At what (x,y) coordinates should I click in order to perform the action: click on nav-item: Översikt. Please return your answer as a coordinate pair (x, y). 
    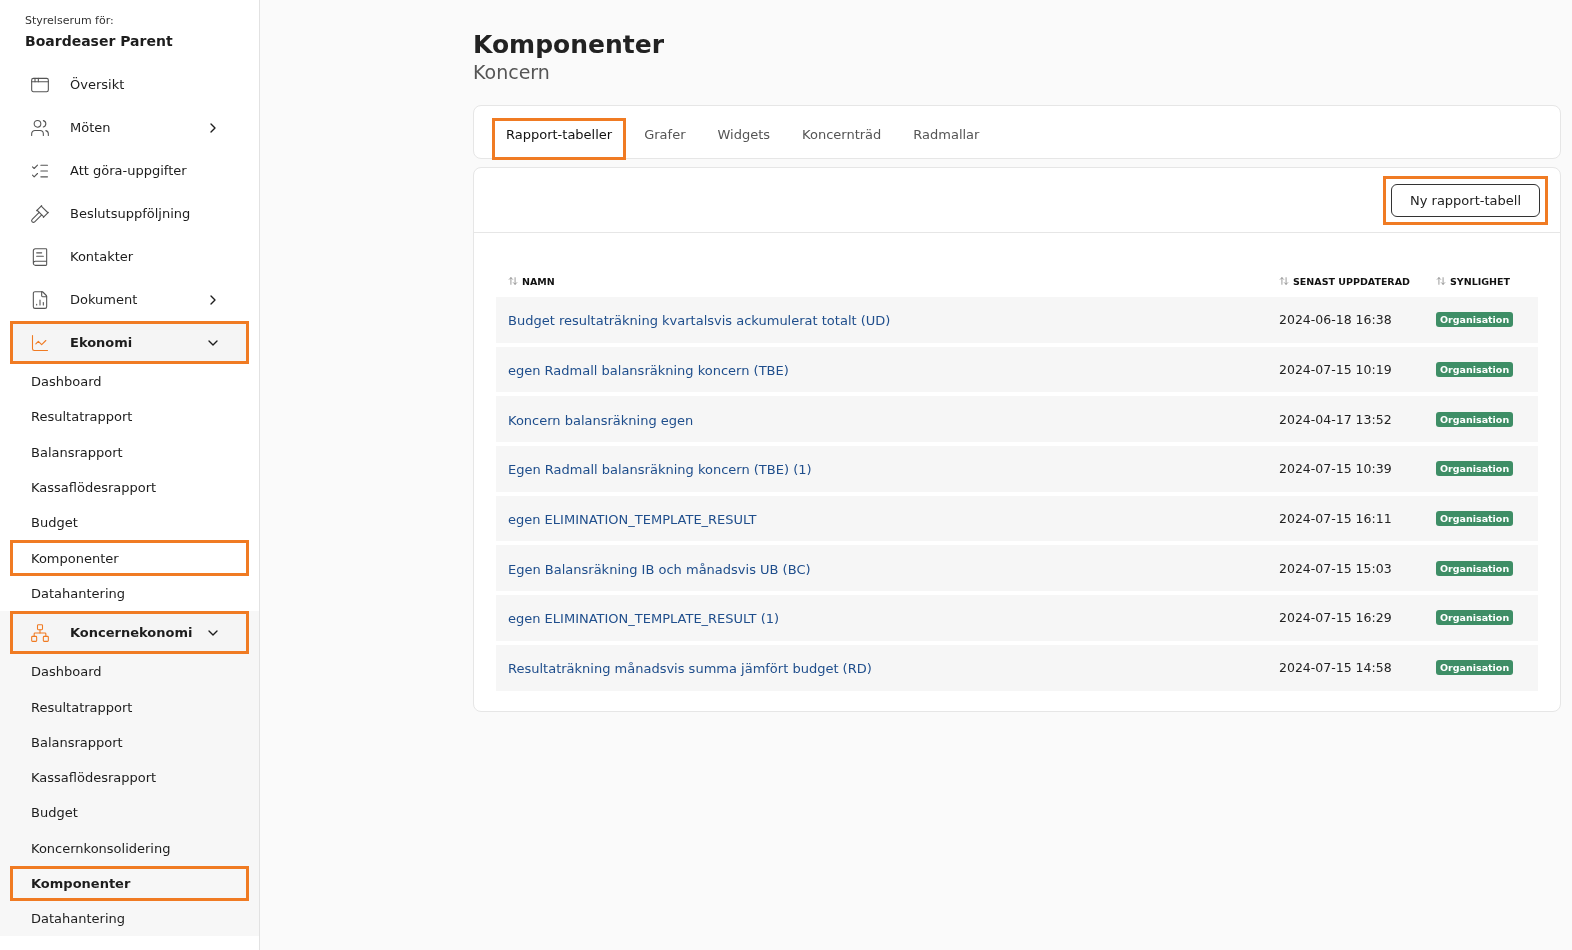
    Looking at the image, I should click on (129, 84).